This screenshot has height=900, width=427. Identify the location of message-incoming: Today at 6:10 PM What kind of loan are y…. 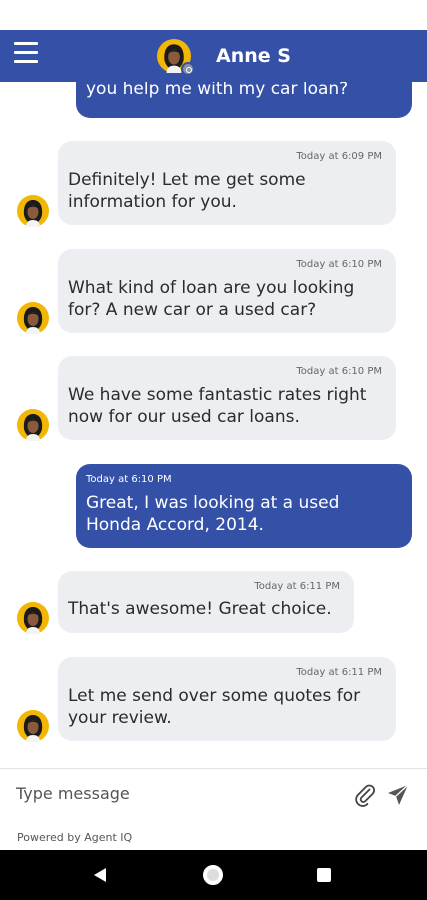
(227, 291).